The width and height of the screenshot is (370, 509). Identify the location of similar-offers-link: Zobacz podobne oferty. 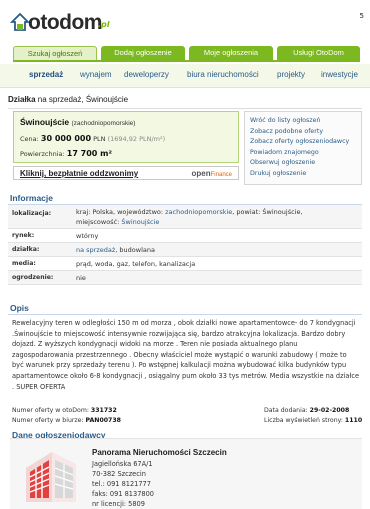
(303, 132).